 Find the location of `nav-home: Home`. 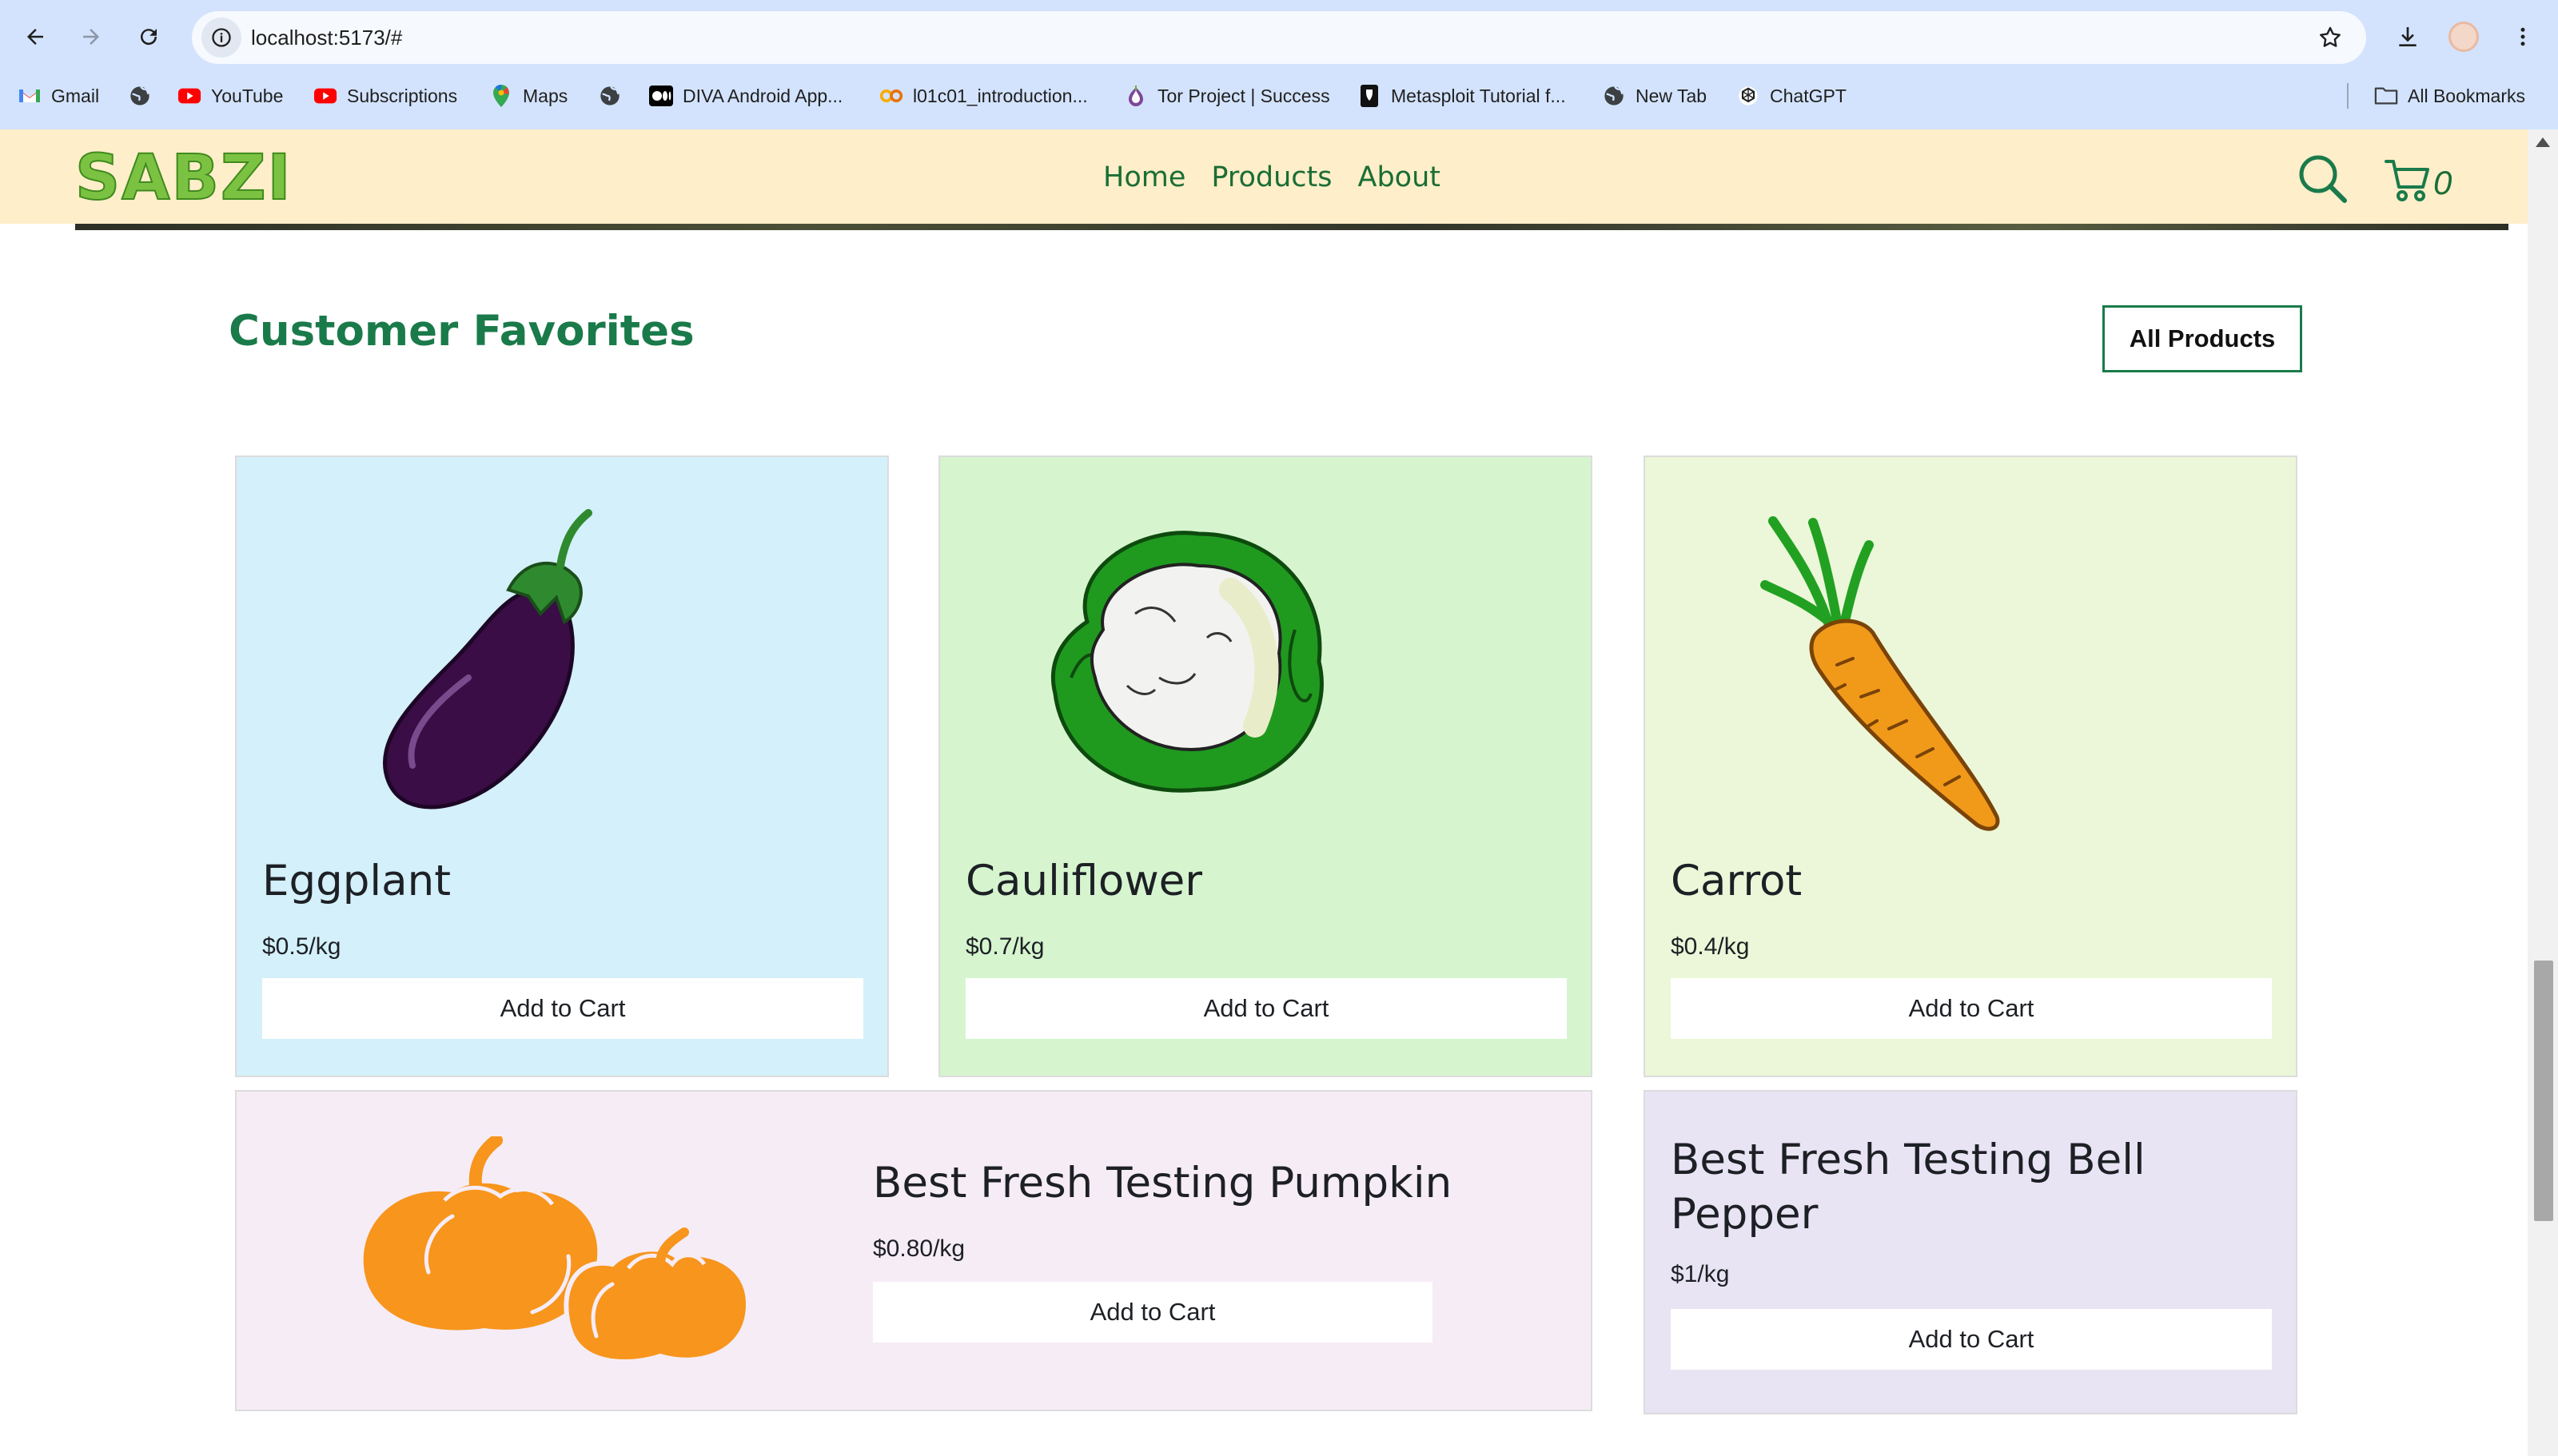

nav-home: Home is located at coordinates (1144, 177).